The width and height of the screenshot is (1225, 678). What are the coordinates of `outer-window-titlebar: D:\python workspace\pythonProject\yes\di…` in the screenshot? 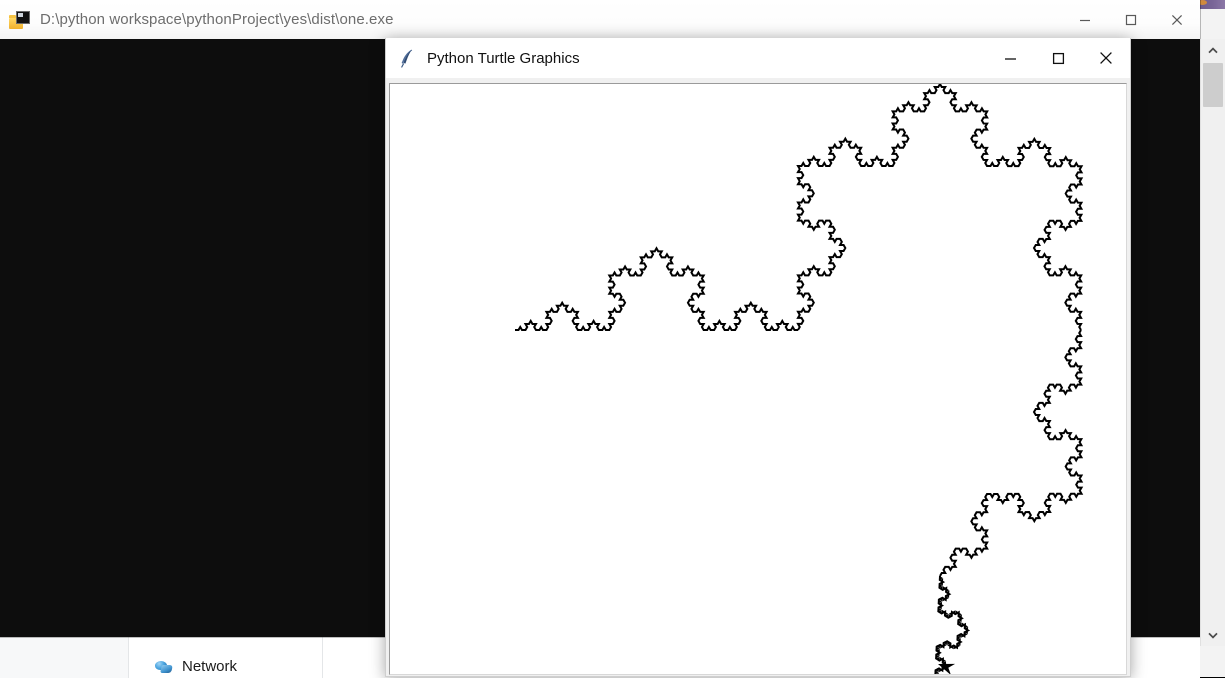 It's located at (600, 20).